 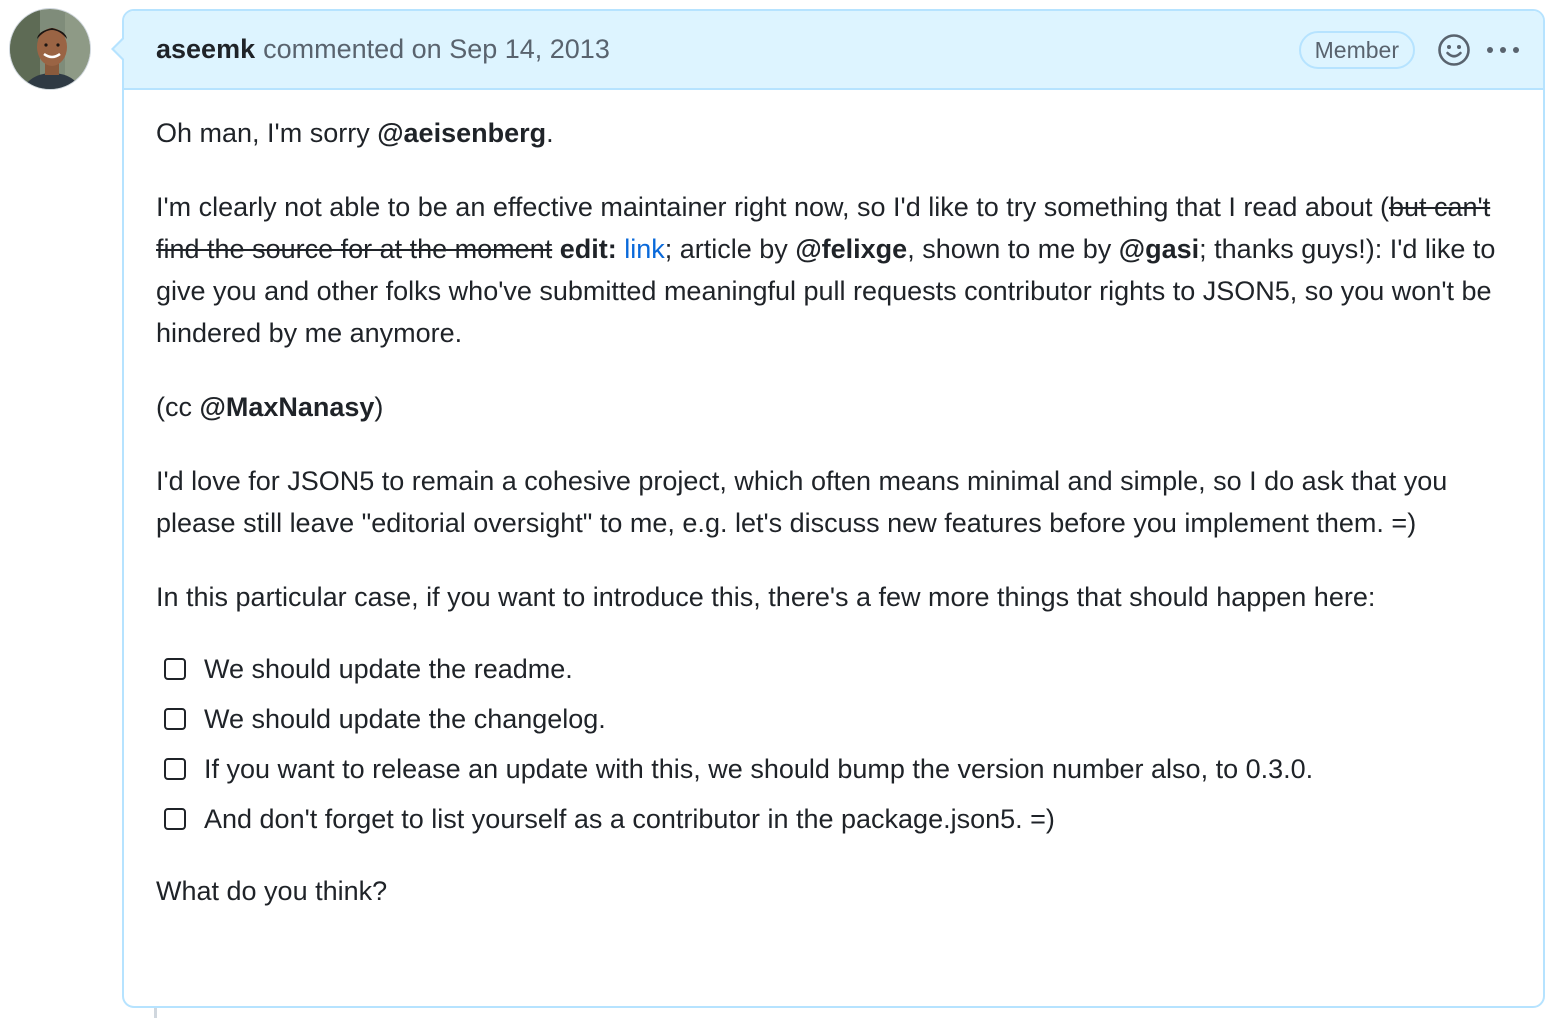 What do you see at coordinates (1503, 50) in the screenshot?
I see `kebab-horizontal-icon` at bounding box center [1503, 50].